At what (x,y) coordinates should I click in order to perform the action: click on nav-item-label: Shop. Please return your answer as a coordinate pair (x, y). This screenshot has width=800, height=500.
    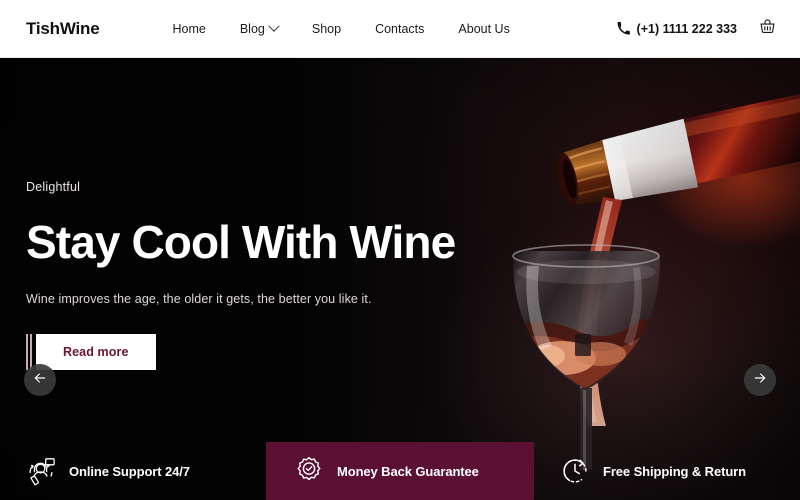
    Looking at the image, I should click on (326, 28).